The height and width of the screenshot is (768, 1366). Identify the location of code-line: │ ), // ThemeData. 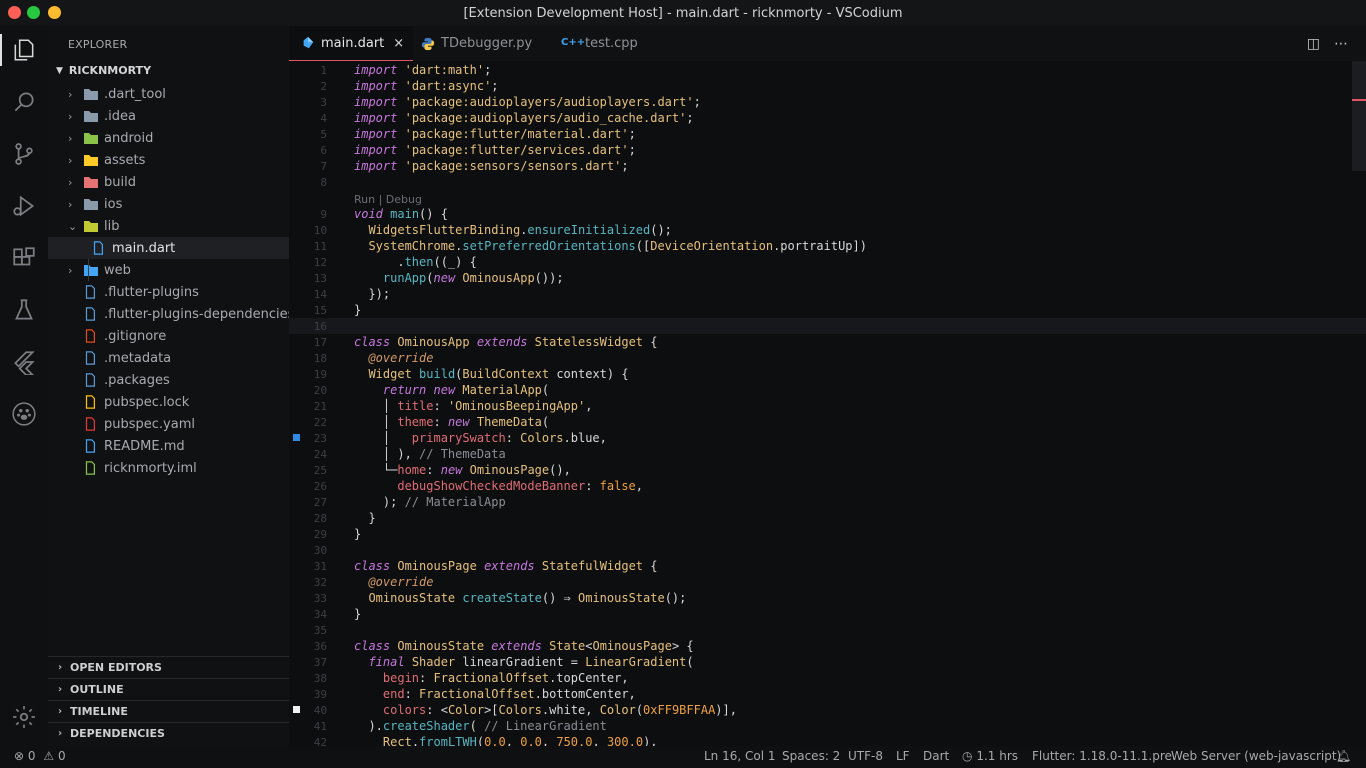
(430, 454).